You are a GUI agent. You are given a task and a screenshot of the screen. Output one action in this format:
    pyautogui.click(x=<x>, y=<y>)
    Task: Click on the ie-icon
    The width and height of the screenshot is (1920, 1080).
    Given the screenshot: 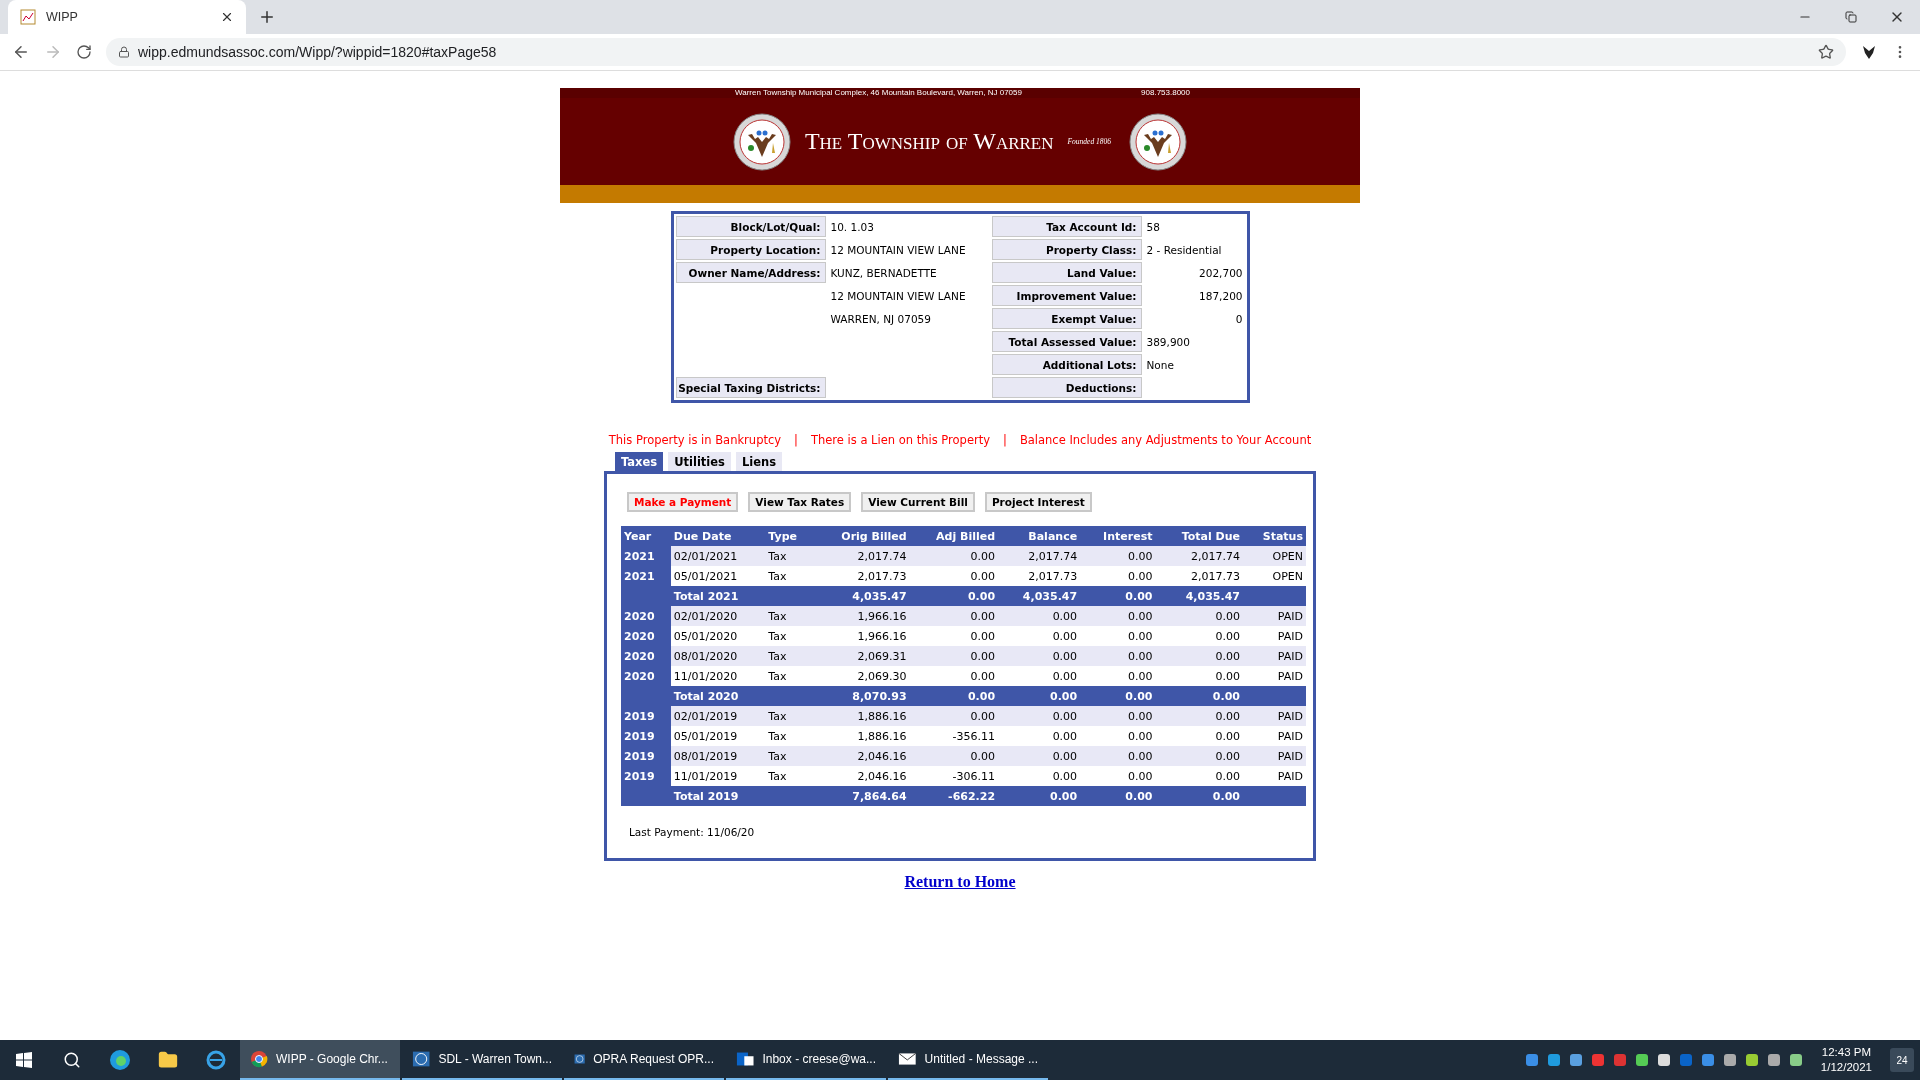 What is the action you would take?
    pyautogui.click(x=216, y=1060)
    